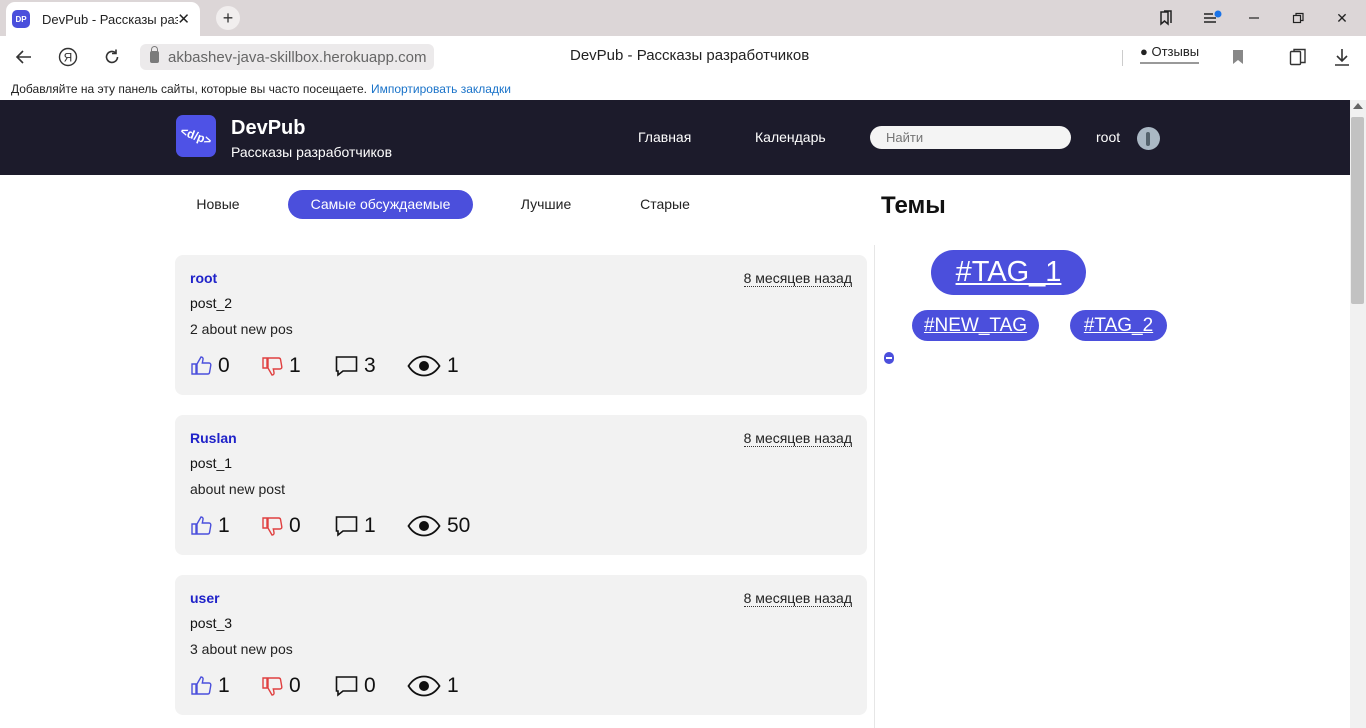 Image resolution: width=1366 pixels, height=728 pixels. Describe the element at coordinates (690, 55) in the screenshot. I see `page-title: DevPub - Рассказы разработчиков` at that location.